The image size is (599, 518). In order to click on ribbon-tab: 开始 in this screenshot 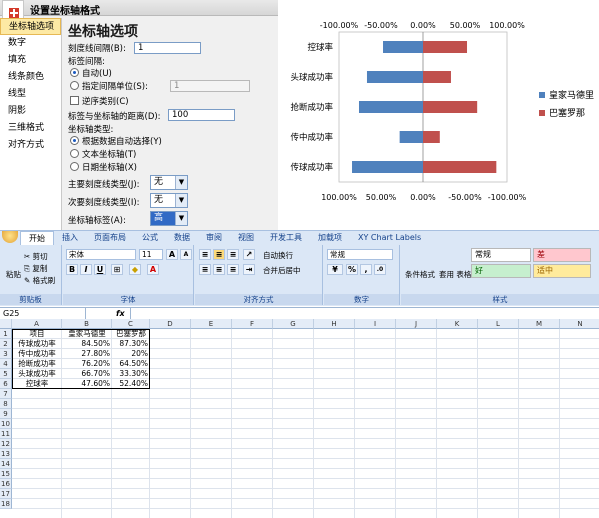, I will do `click(37, 238)`.